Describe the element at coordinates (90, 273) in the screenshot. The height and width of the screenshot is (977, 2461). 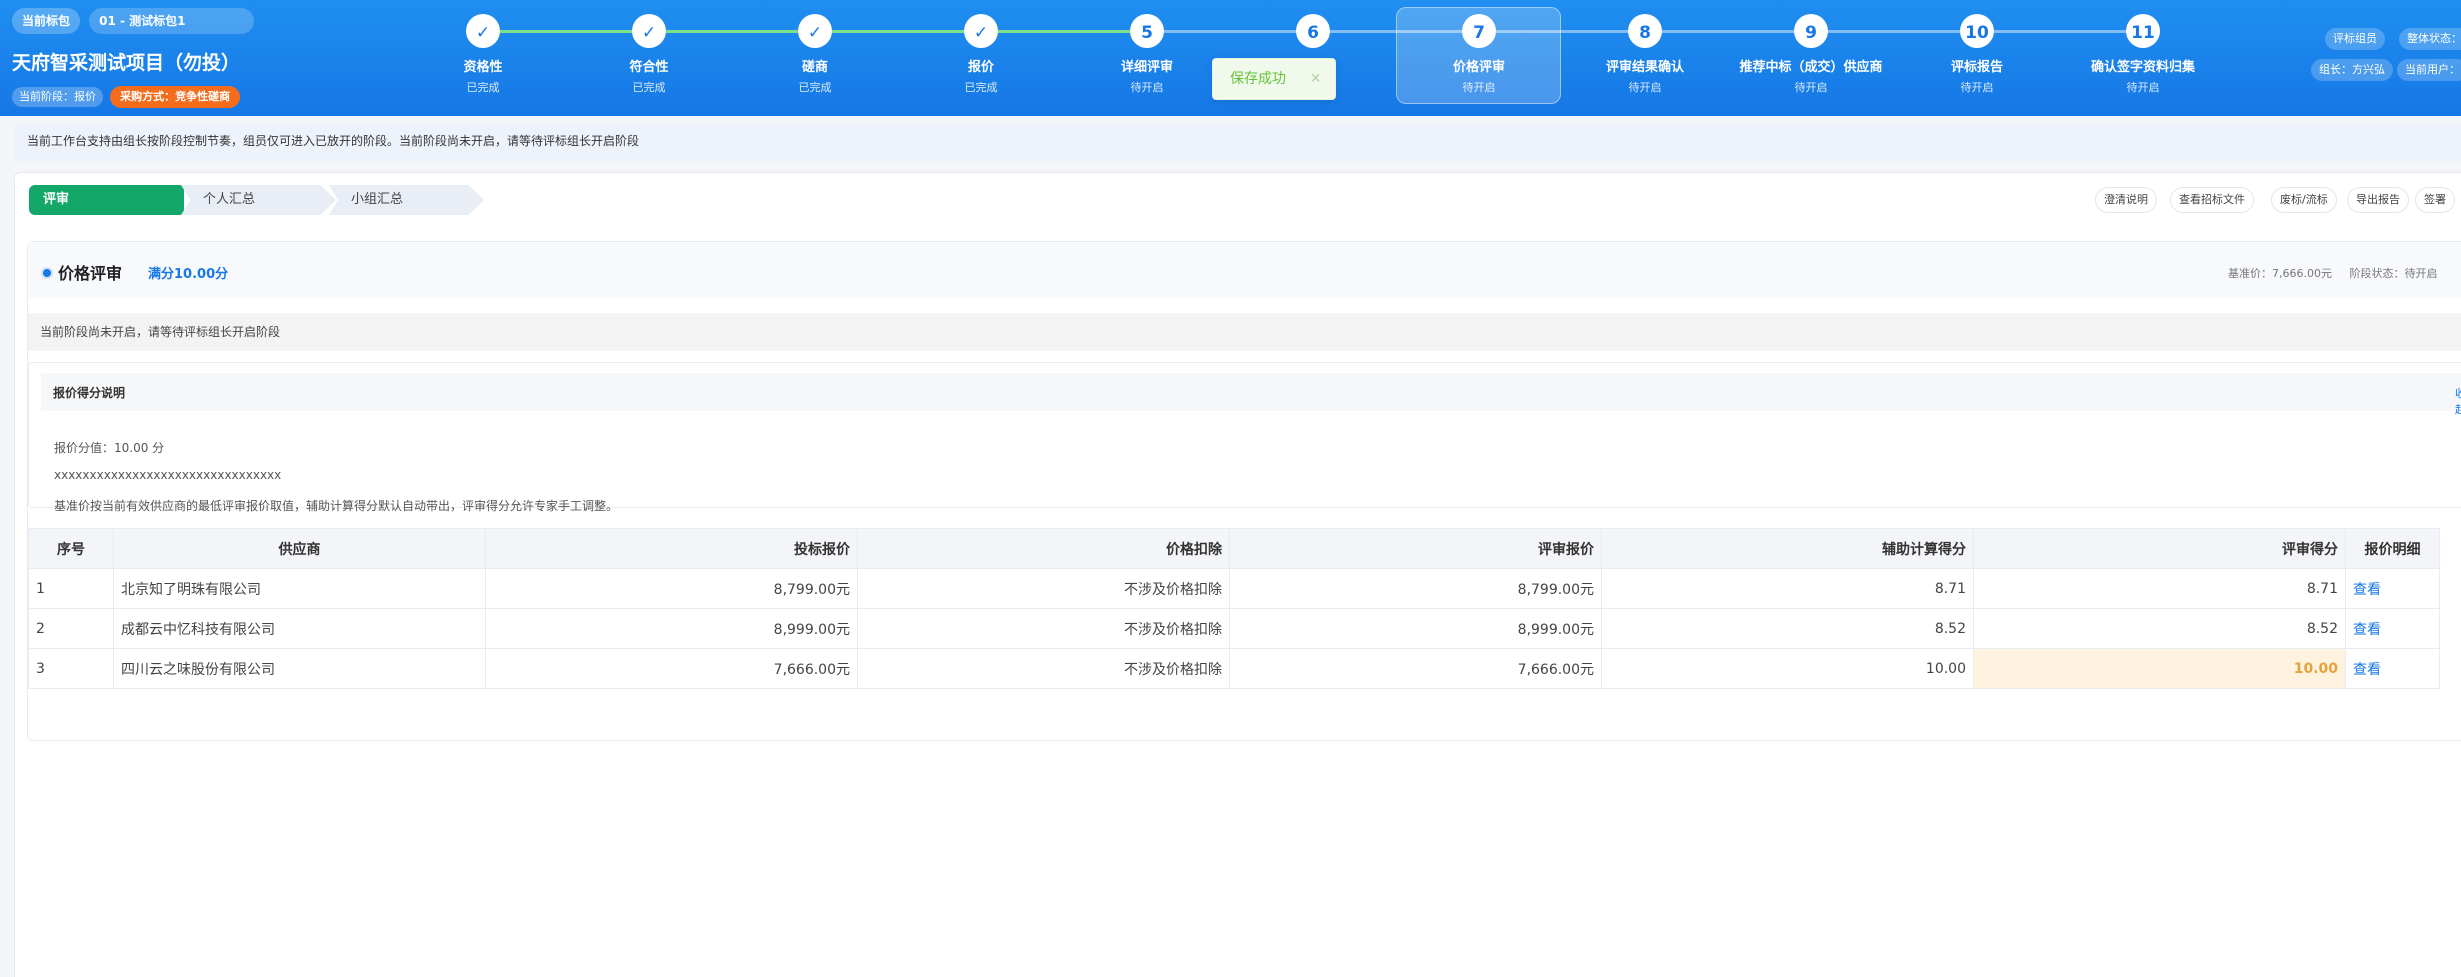
I see `section-title: 价格评审` at that location.